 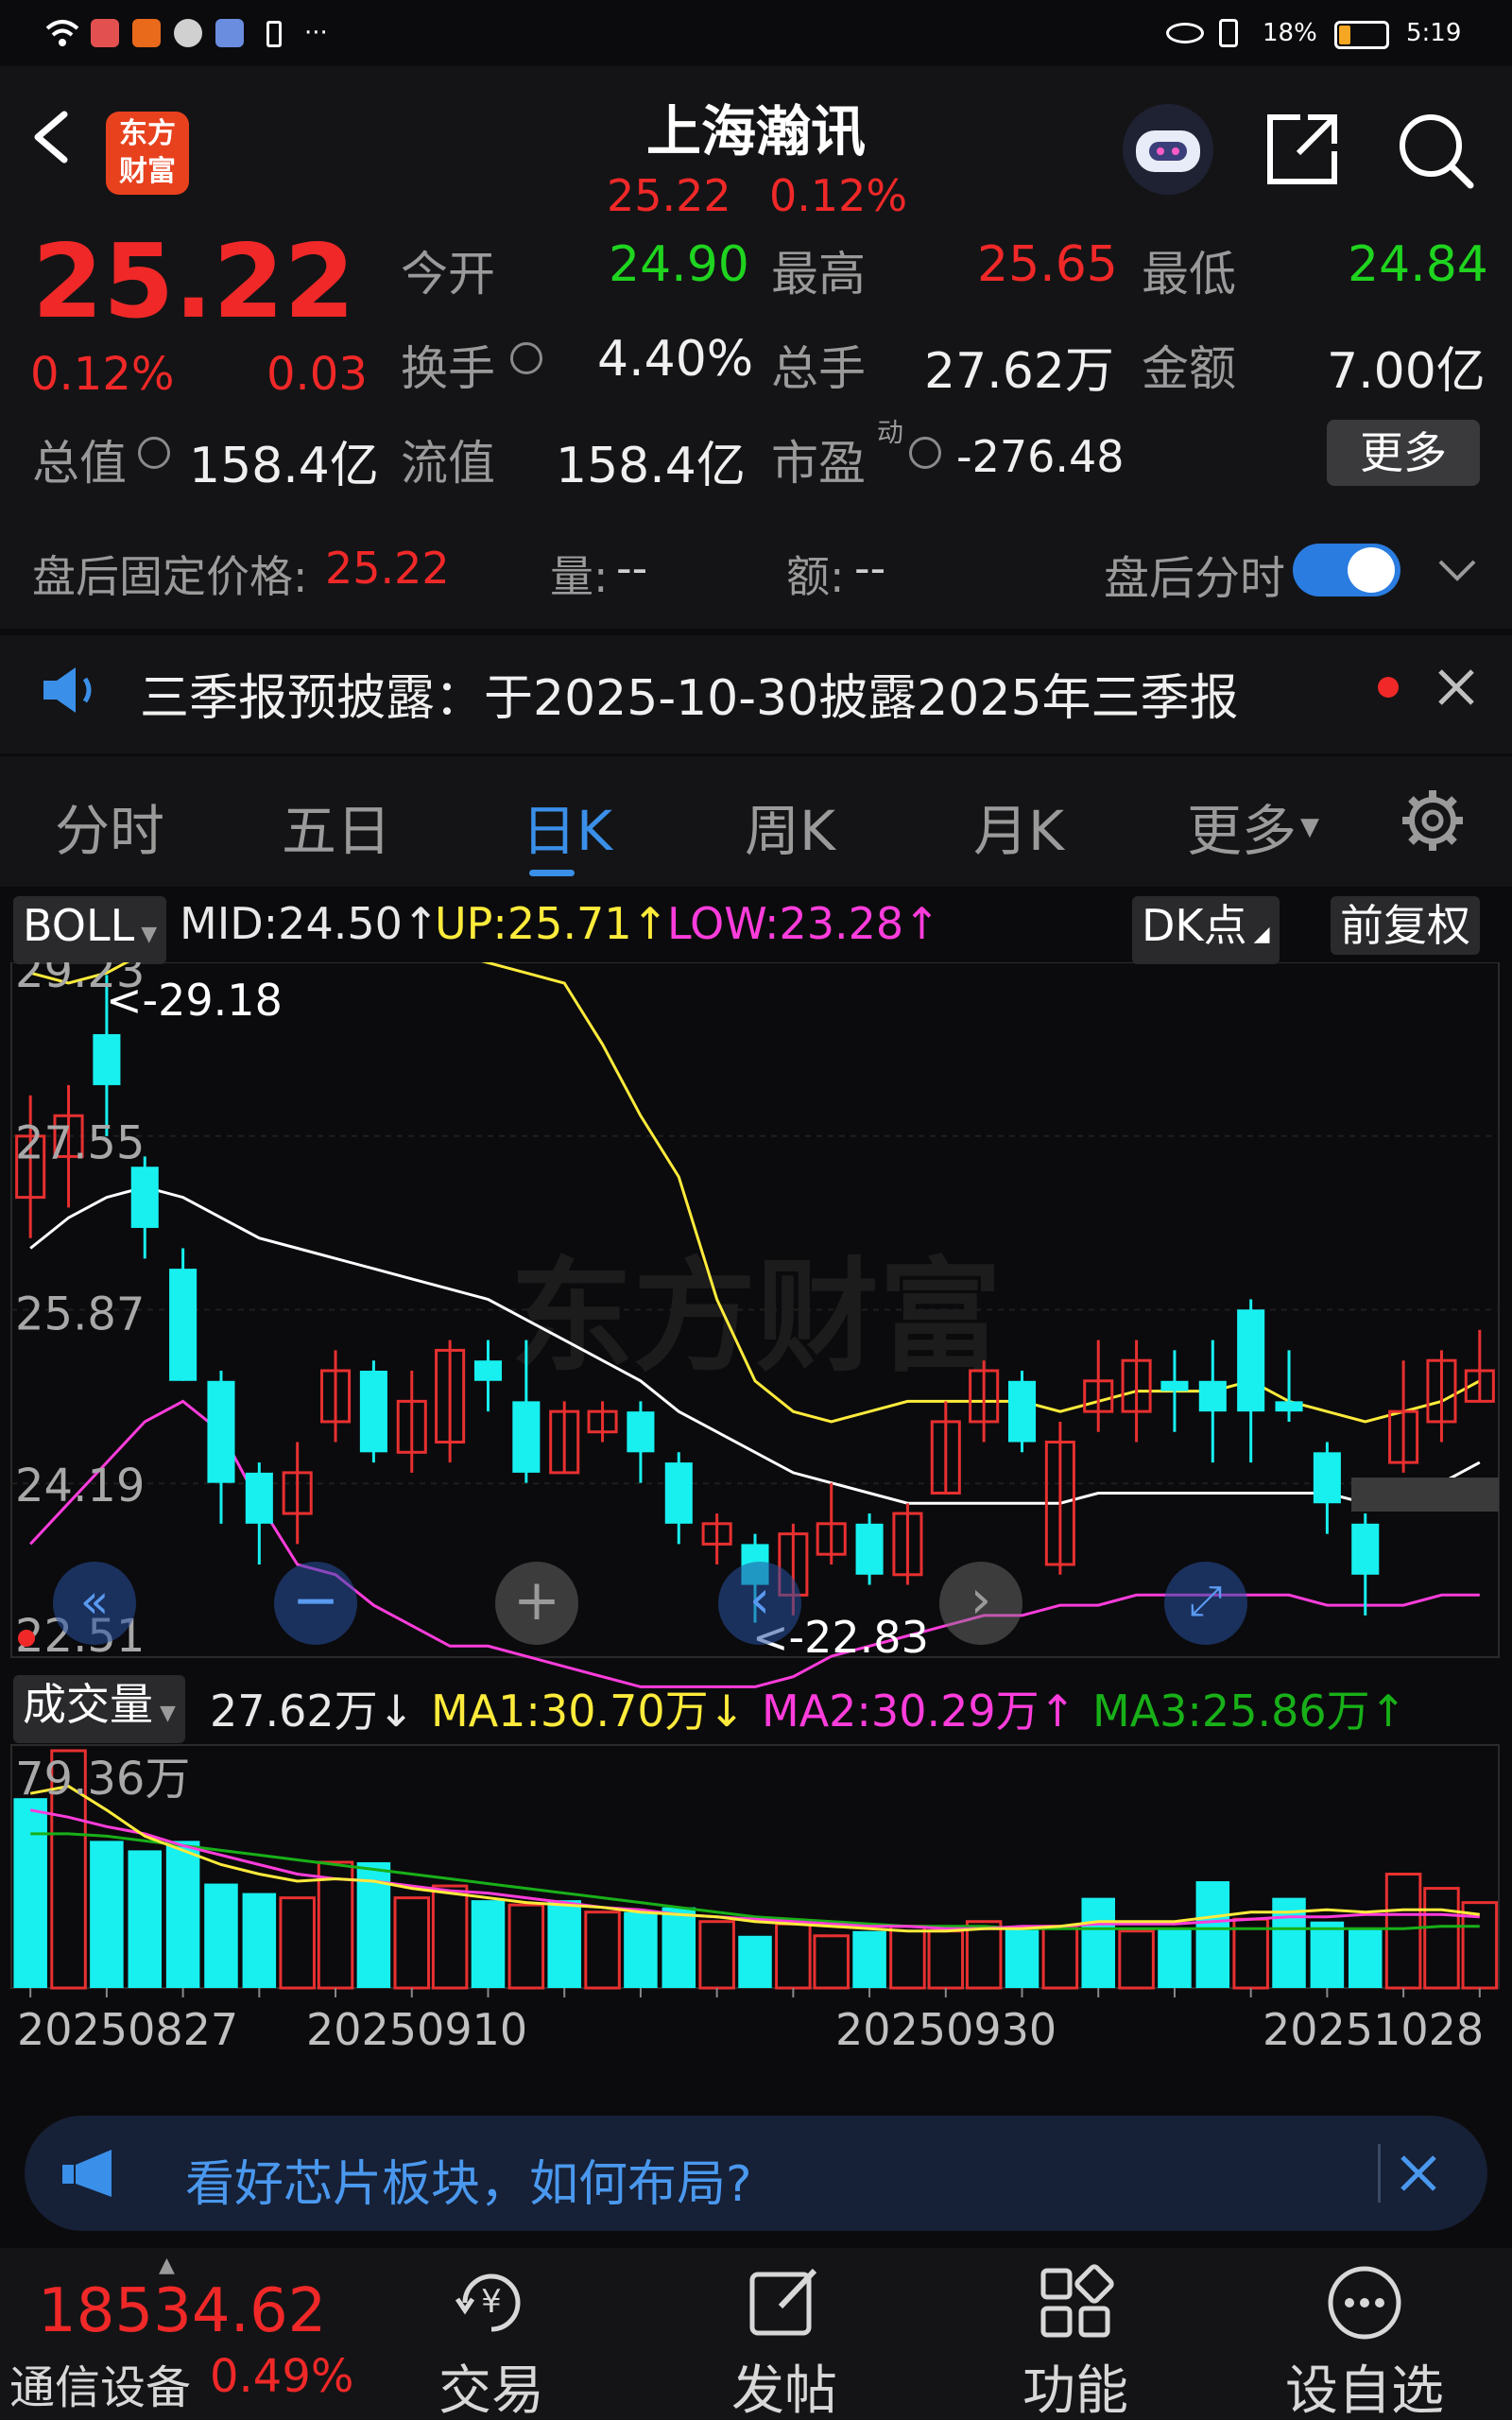 I want to click on nav-trade: 交易, so click(x=491, y=2384).